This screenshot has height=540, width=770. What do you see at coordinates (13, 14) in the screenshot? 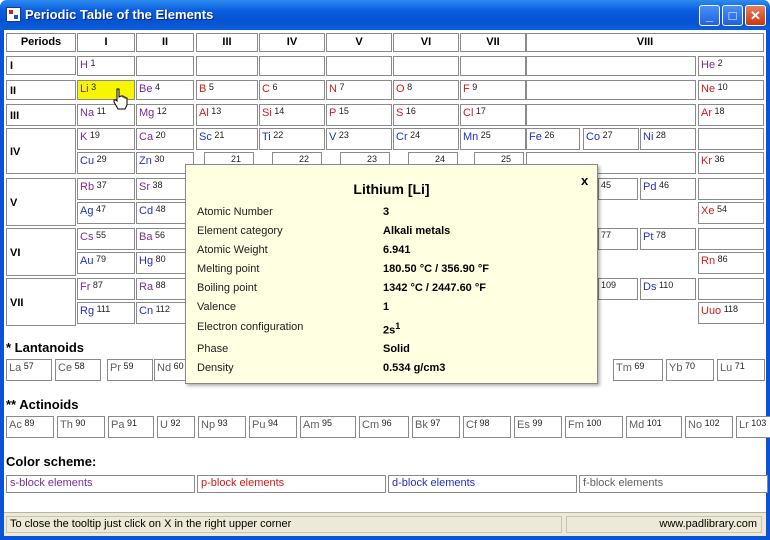
I see `app-icon` at bounding box center [13, 14].